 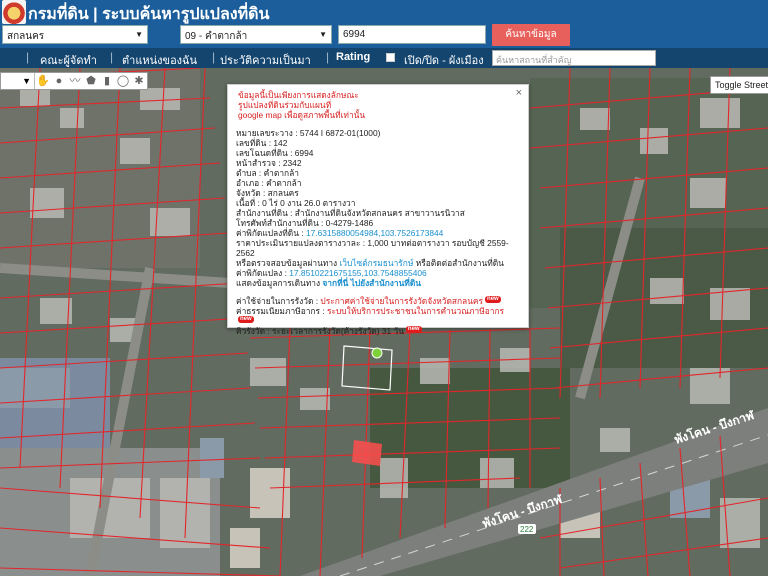 I want to click on province-select: สกลนคร ▼, so click(x=75, y=34).